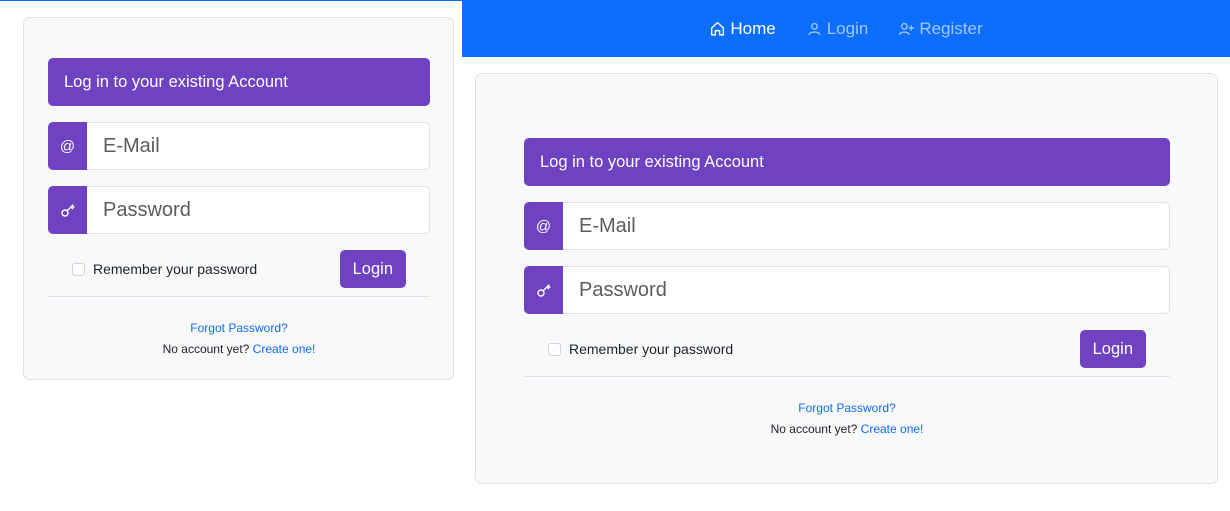 This screenshot has width=1230, height=511. I want to click on nav-home-label: Home, so click(753, 28).